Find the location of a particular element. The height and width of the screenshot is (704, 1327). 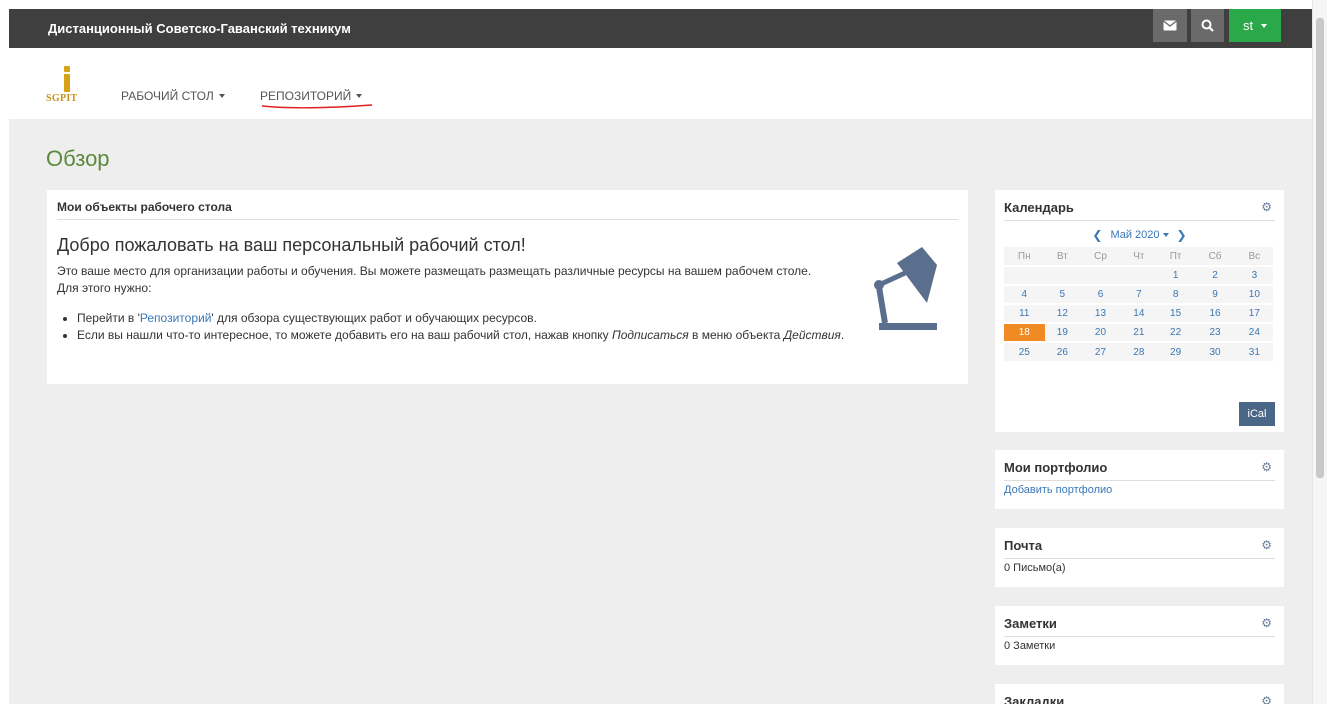

calendar-day: 4 is located at coordinates (1024, 294).